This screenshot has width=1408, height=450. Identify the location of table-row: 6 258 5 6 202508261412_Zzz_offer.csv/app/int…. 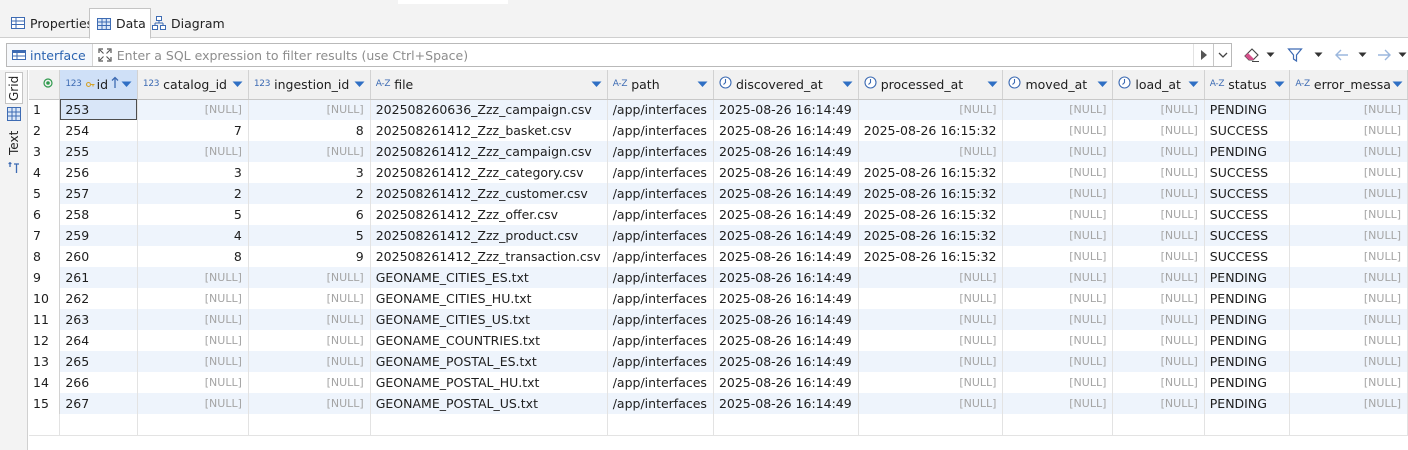
(718, 214).